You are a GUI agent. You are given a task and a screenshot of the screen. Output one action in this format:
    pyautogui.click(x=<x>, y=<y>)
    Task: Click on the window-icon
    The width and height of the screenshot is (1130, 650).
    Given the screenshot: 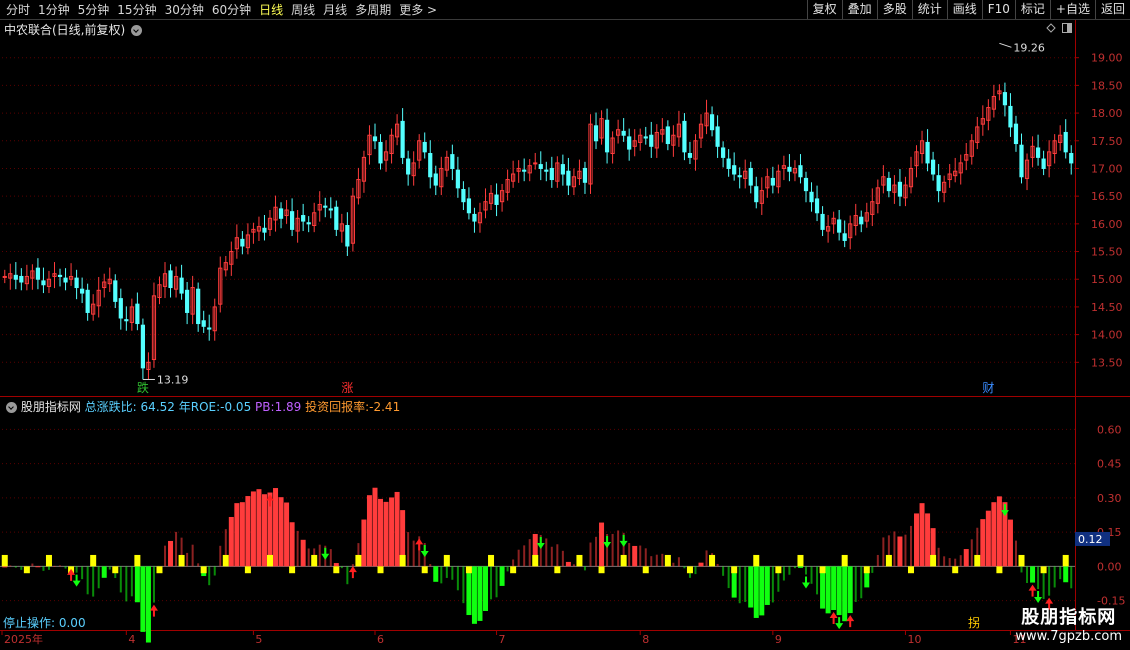 What is the action you would take?
    pyautogui.click(x=1067, y=27)
    